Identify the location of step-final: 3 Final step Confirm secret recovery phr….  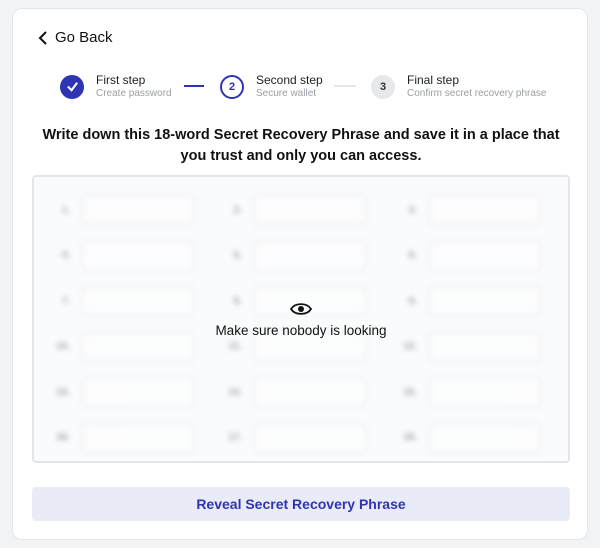
(459, 86).